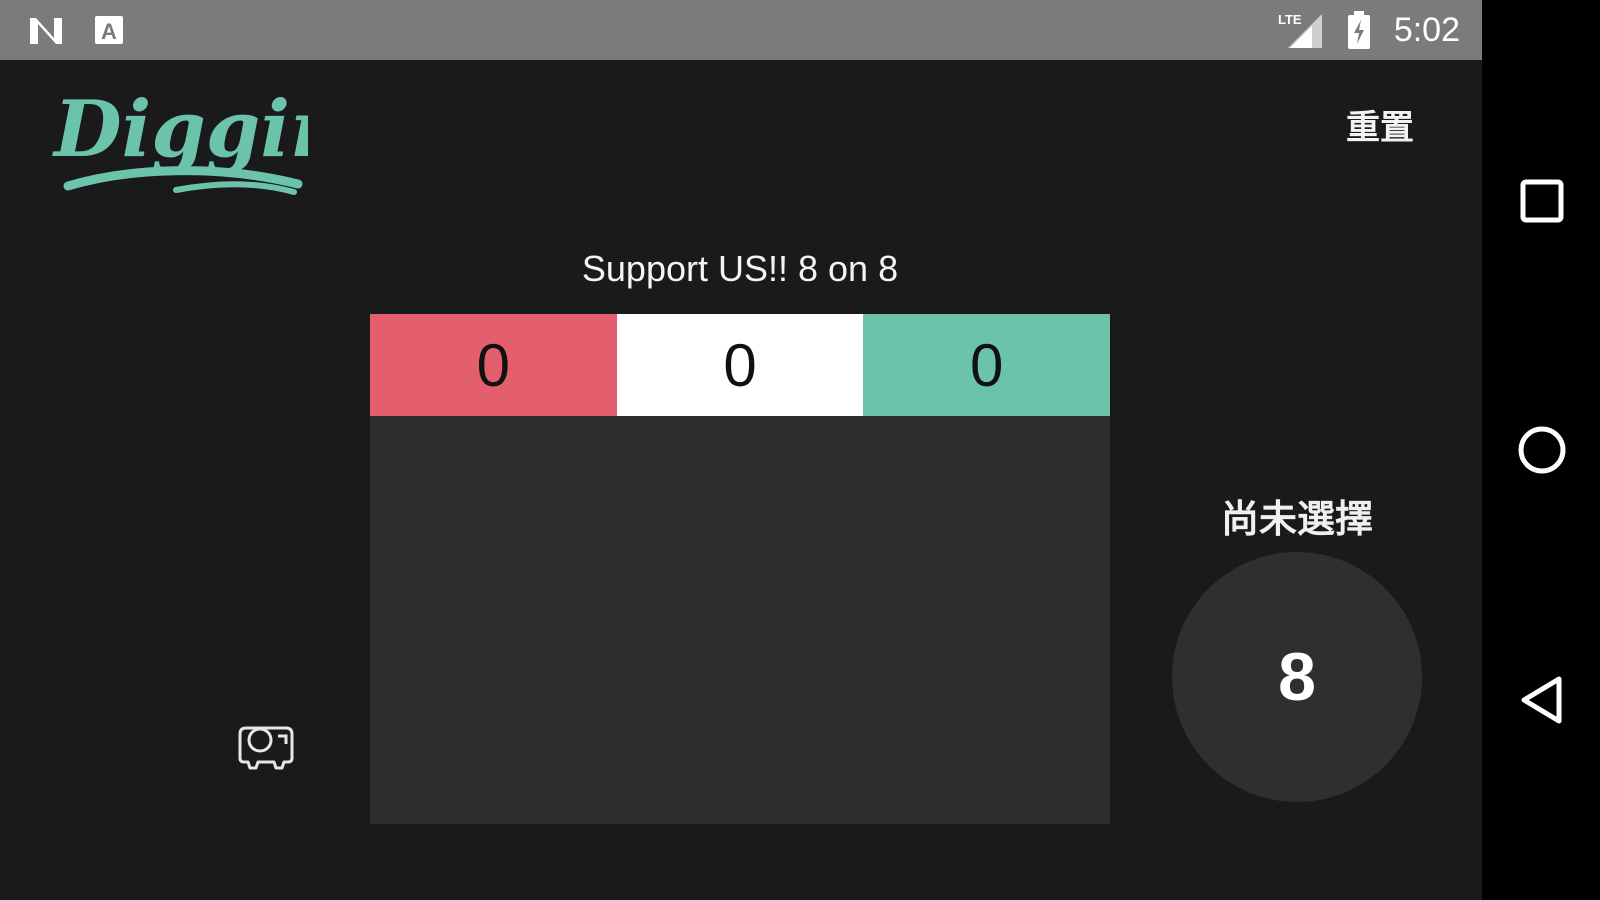 This screenshot has height=900, width=1600. I want to click on svg-text: LTE, so click(1290, 19).